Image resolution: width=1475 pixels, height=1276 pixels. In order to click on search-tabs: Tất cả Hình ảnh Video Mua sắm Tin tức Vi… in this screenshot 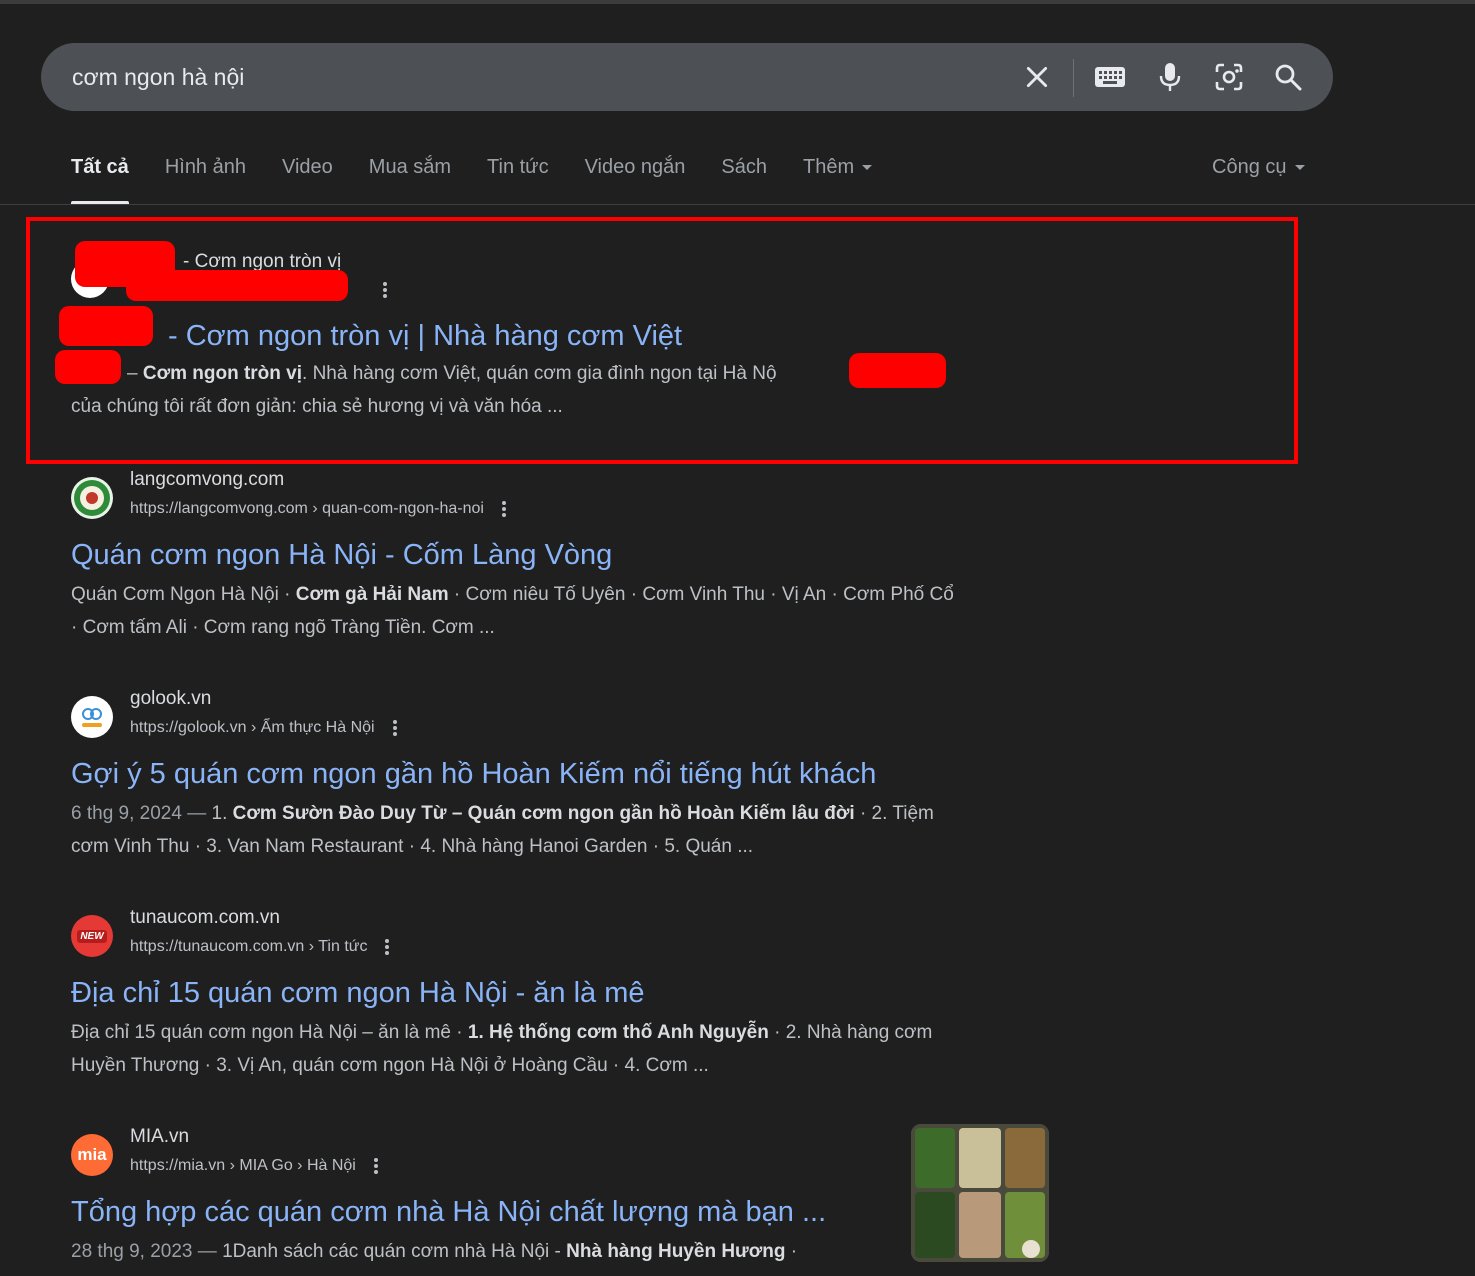, I will do `click(489, 180)`.